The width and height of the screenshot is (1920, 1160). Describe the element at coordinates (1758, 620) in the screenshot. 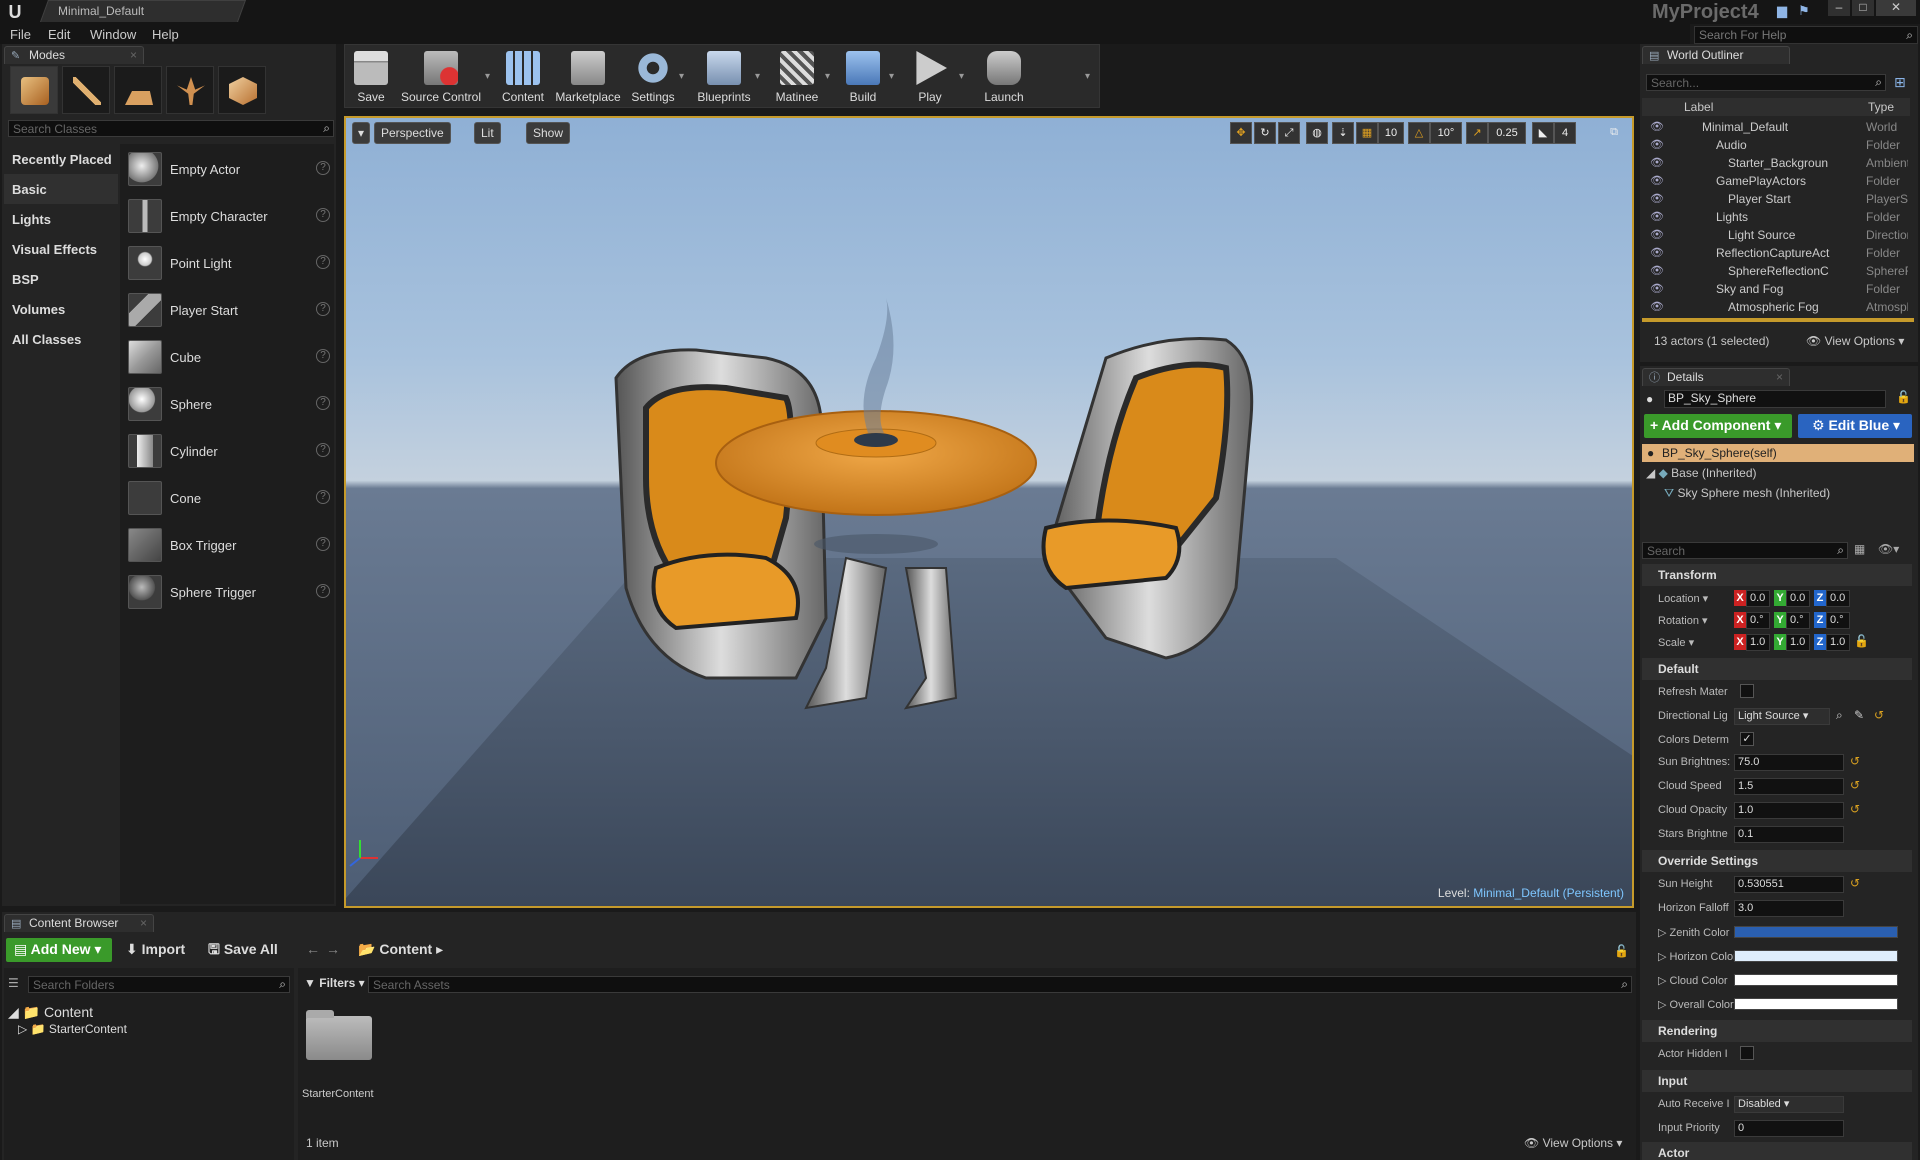

I see `rotation-x-input: 0.°` at that location.